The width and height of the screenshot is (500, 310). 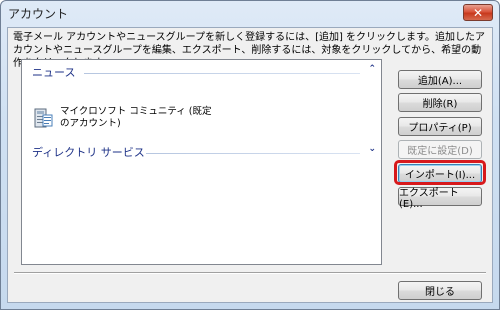 What do you see at coordinates (202, 152) in the screenshot?
I see `group-header-directory-services: ディレクトリ サービス ⌄` at bounding box center [202, 152].